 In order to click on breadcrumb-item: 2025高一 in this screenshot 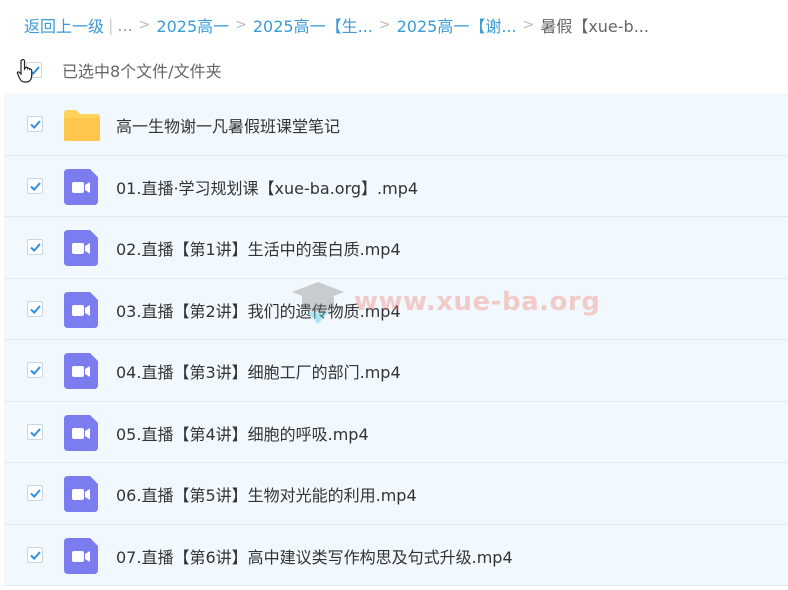, I will do `click(192, 25)`.